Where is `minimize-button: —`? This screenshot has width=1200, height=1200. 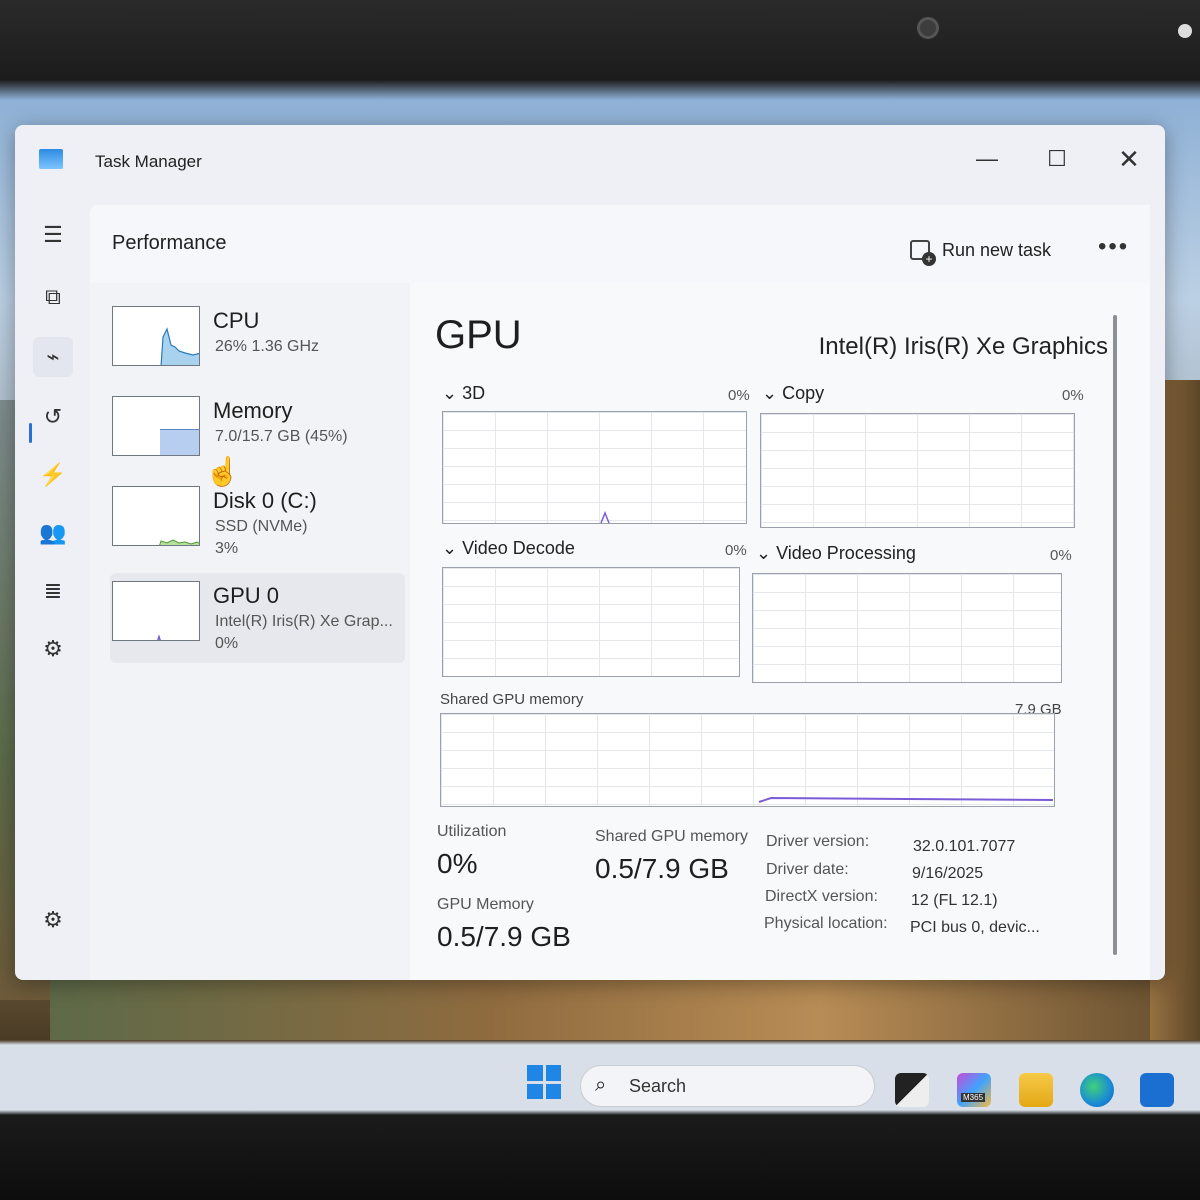
minimize-button: — is located at coordinates (987, 159).